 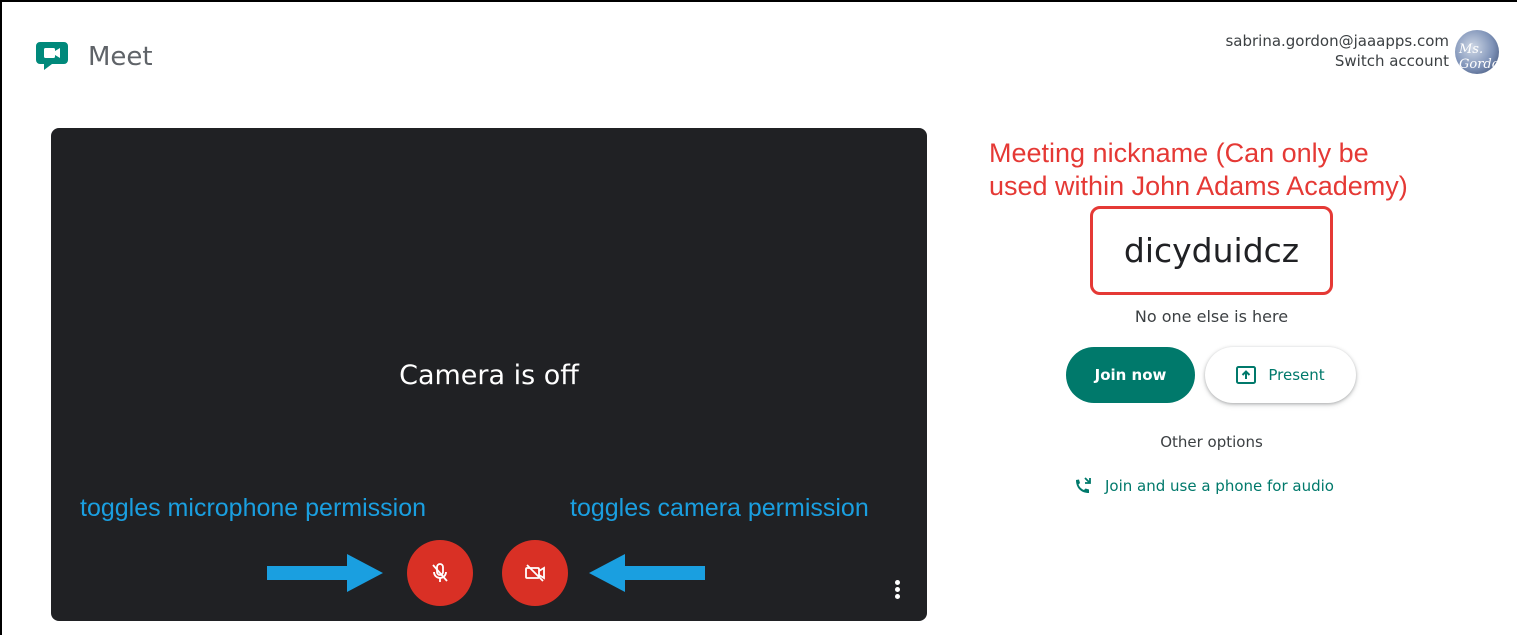 I want to click on mic-off-icon, so click(x=440, y=572).